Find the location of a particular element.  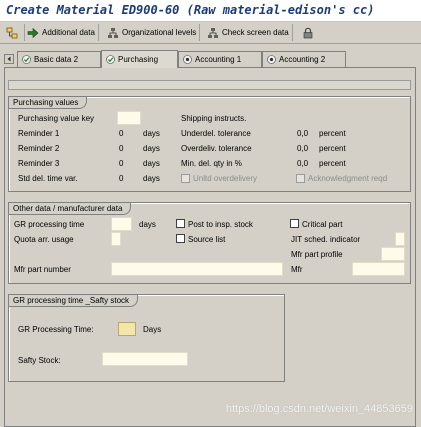

source-list-label: Source list is located at coordinates (207, 239).